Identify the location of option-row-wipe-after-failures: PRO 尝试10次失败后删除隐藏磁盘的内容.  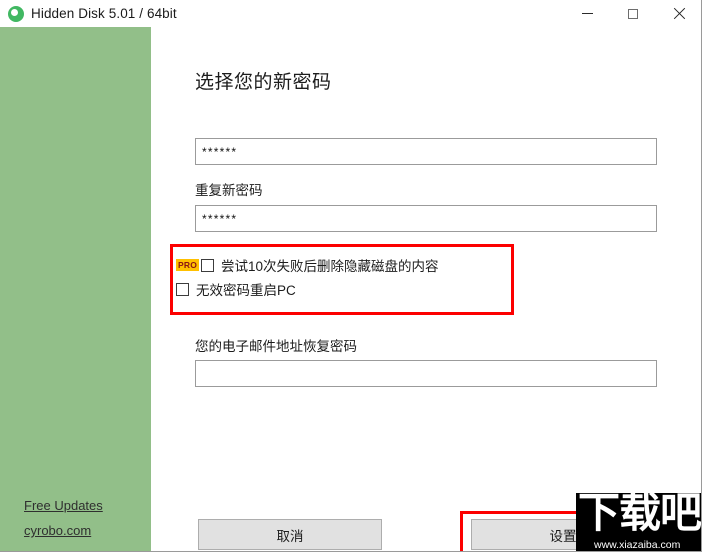
(307, 265).